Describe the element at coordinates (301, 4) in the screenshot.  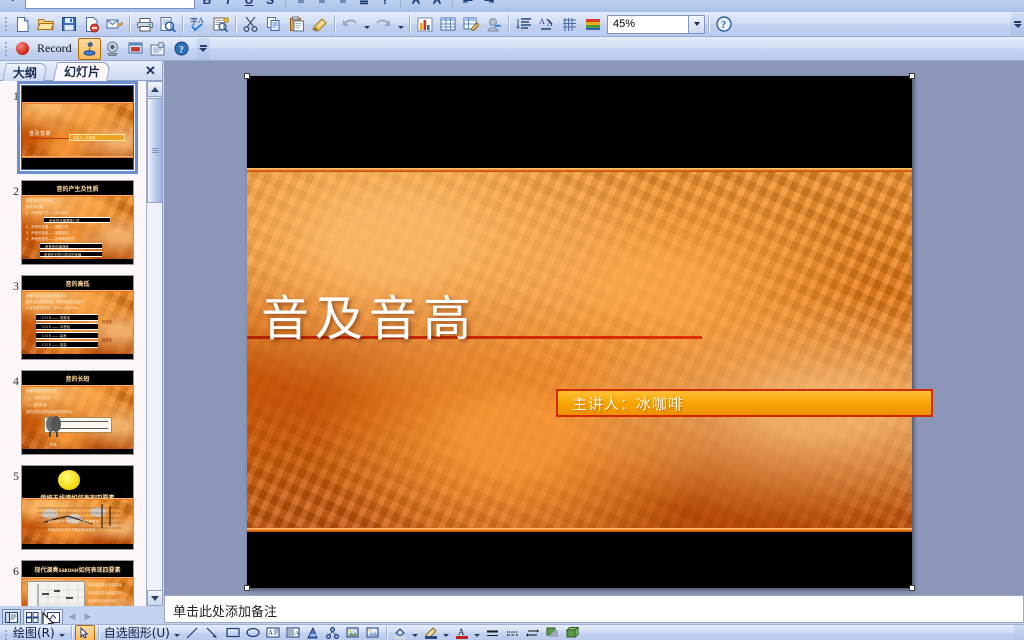
I see `align-left-icon: ≡` at that location.